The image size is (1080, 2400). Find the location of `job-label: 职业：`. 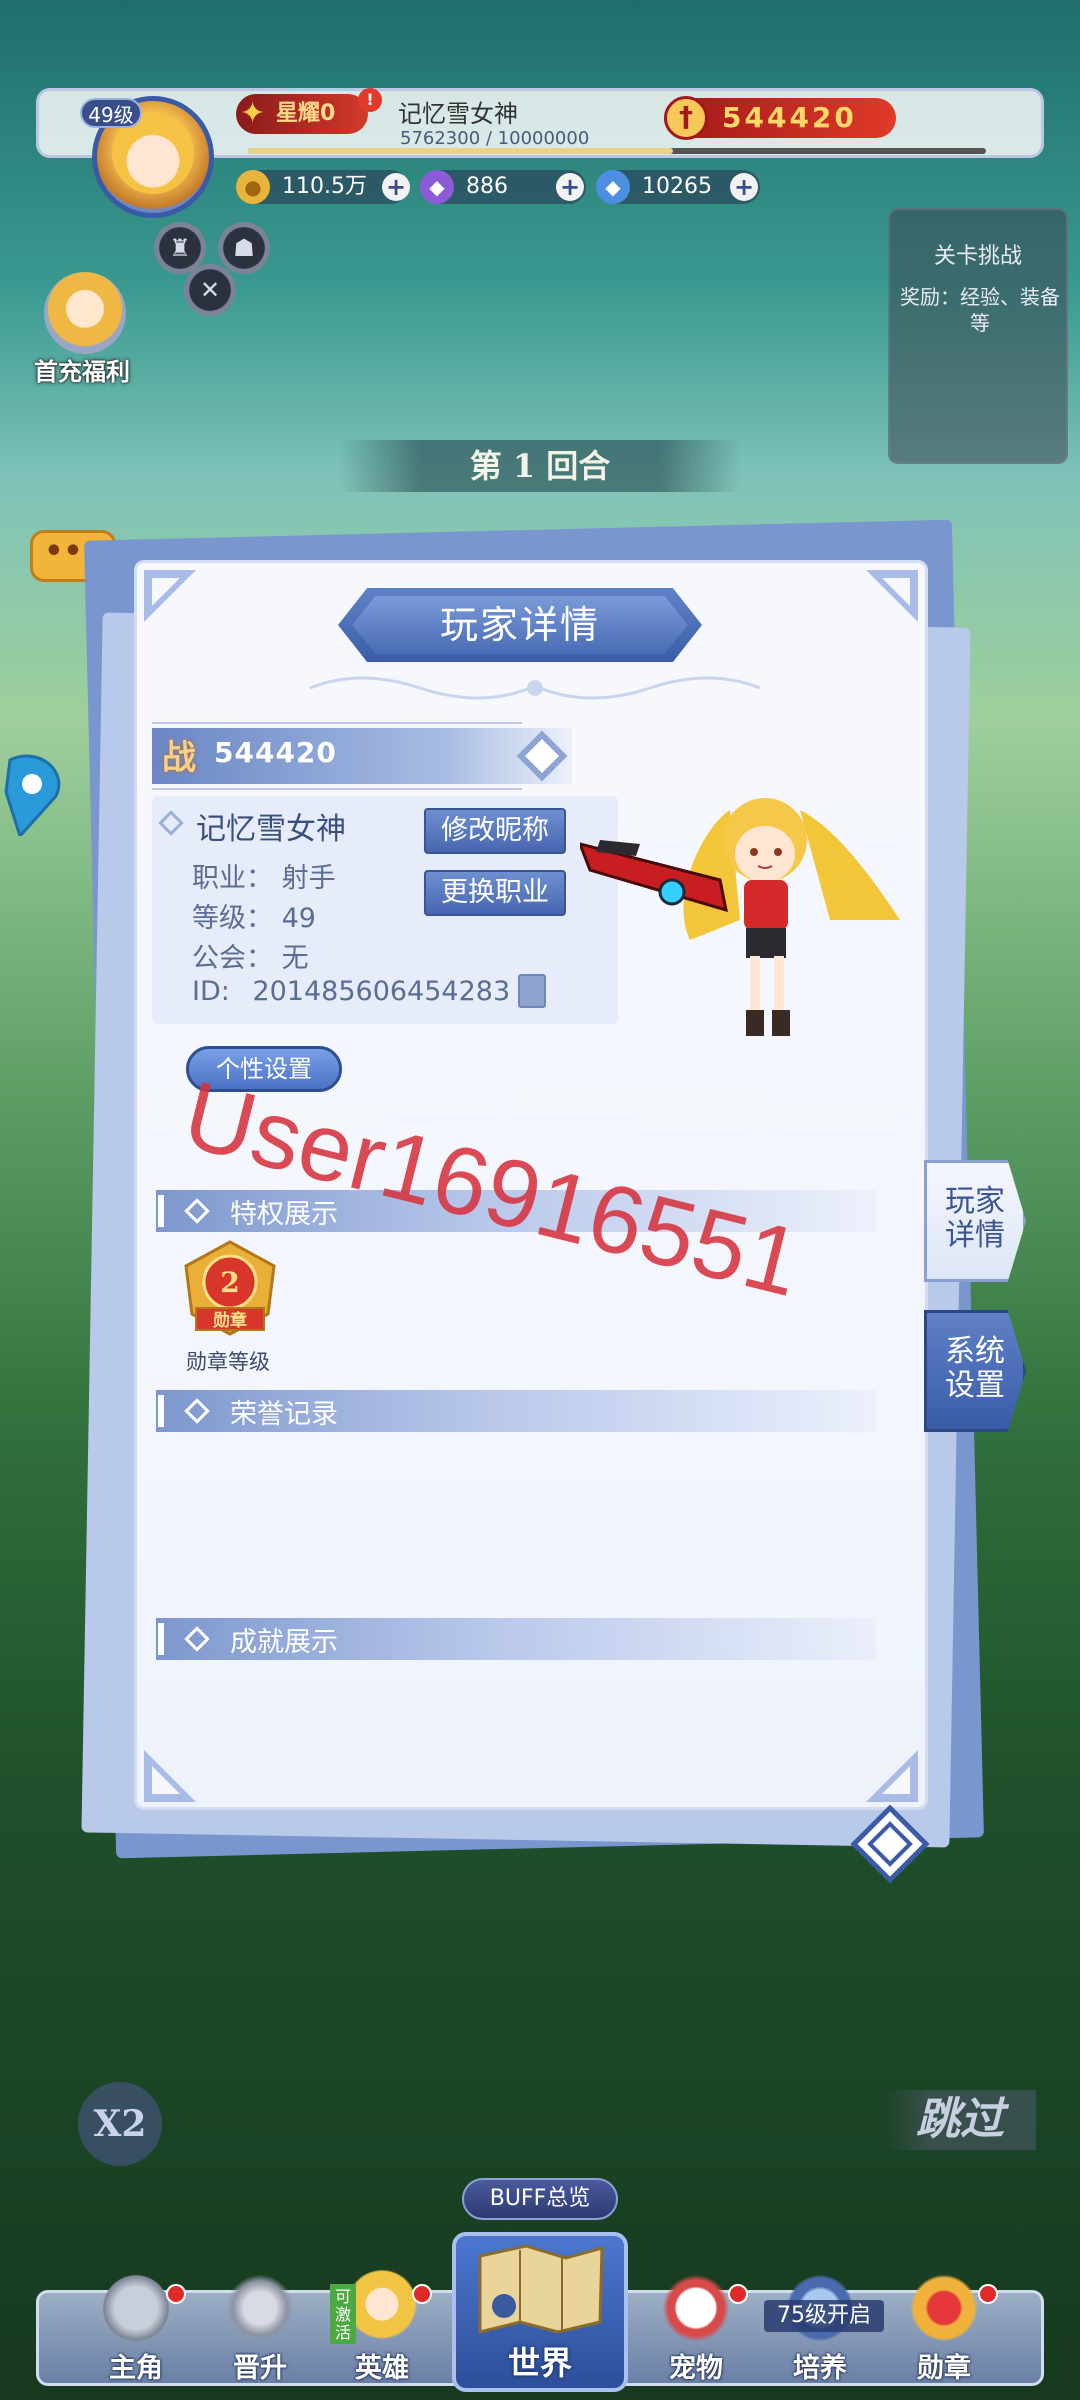

job-label: 职业： is located at coordinates (232, 878).